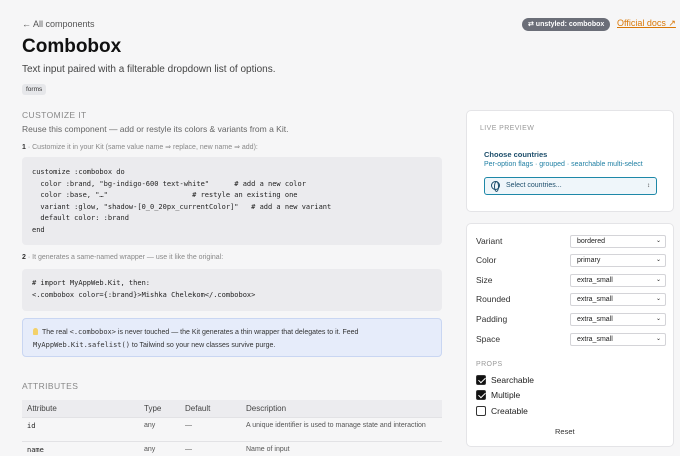 The width and height of the screenshot is (680, 456). What do you see at coordinates (81, 345) in the screenshot?
I see `note-code-b: MyAppWeb.Kit.safelist()` at bounding box center [81, 345].